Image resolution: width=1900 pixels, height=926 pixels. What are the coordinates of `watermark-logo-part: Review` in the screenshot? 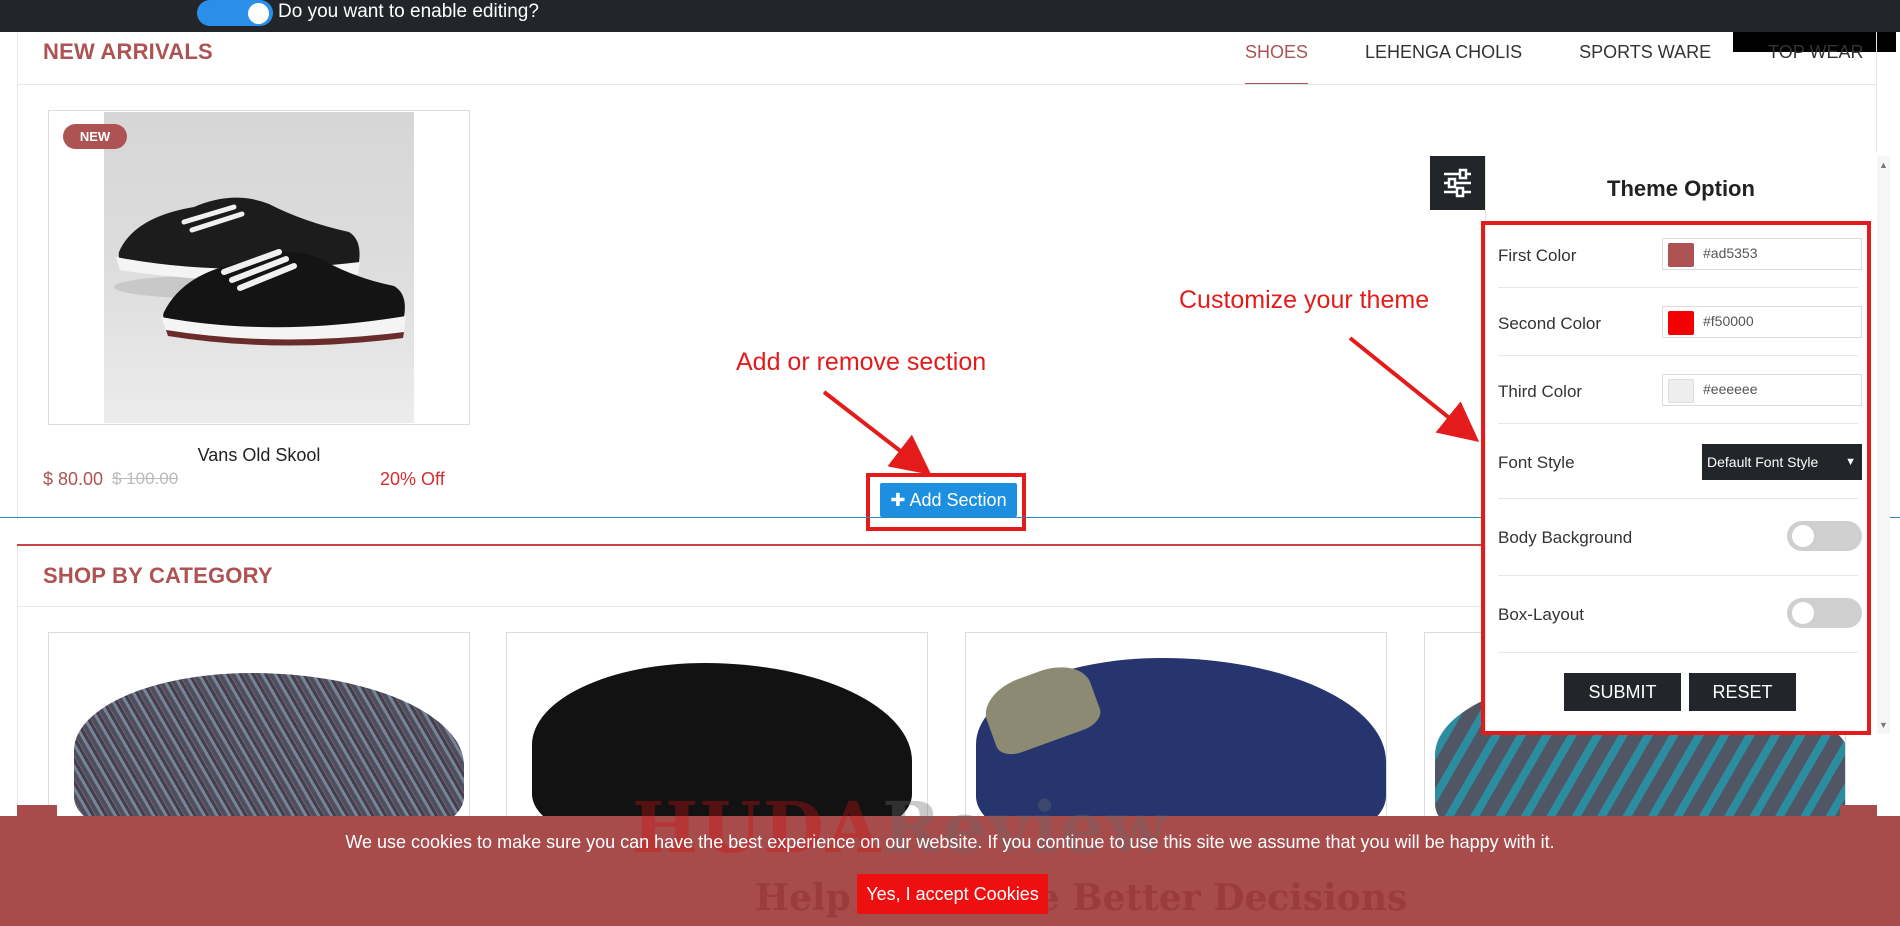 It's located at (1025, 827).